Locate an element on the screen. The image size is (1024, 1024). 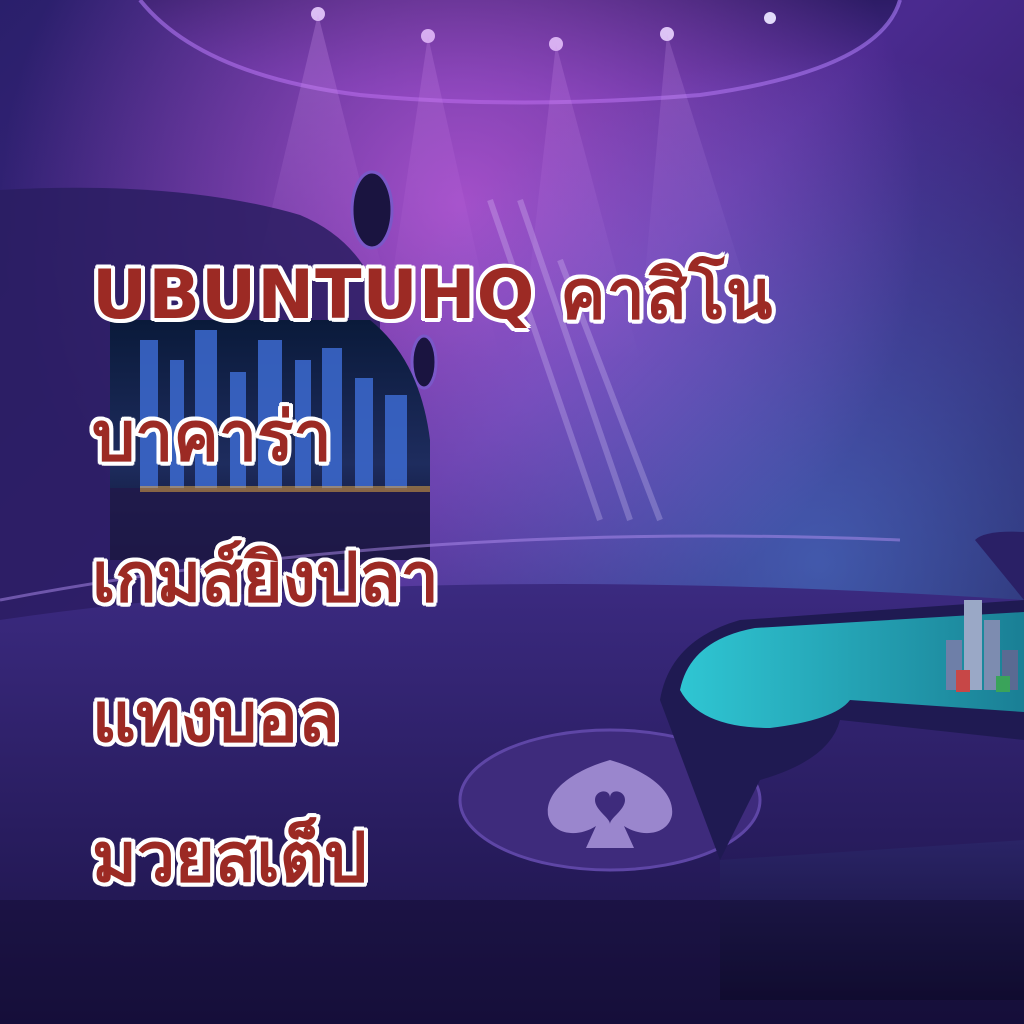
title-line-boxing-parlay: มวยสเต็ป is located at coordinates (229, 858).